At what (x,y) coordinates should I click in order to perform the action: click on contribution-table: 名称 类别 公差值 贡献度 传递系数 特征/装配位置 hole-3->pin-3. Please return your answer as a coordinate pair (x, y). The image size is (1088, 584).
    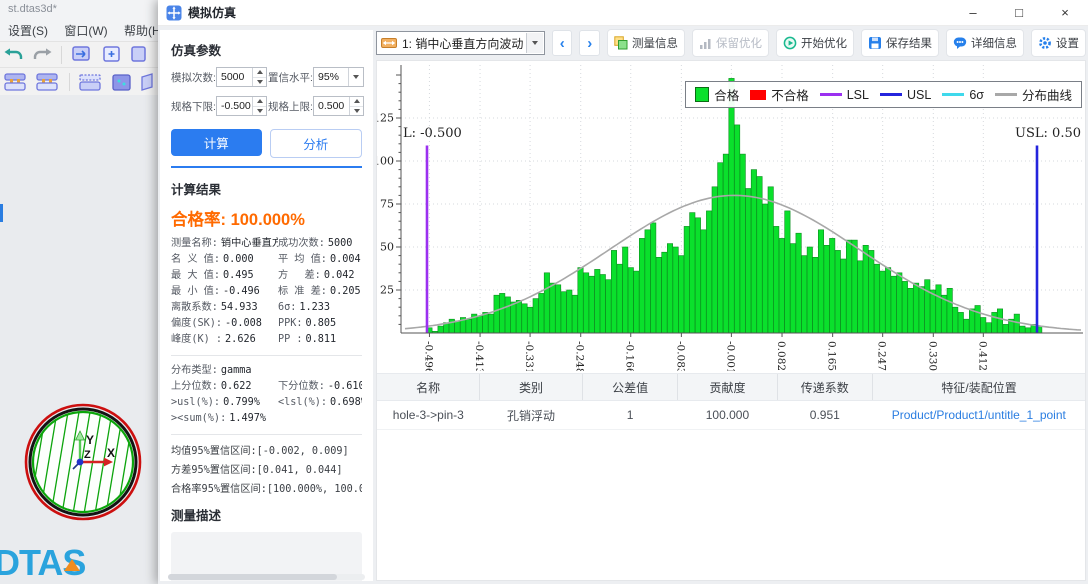
    Looking at the image, I should click on (731, 401).